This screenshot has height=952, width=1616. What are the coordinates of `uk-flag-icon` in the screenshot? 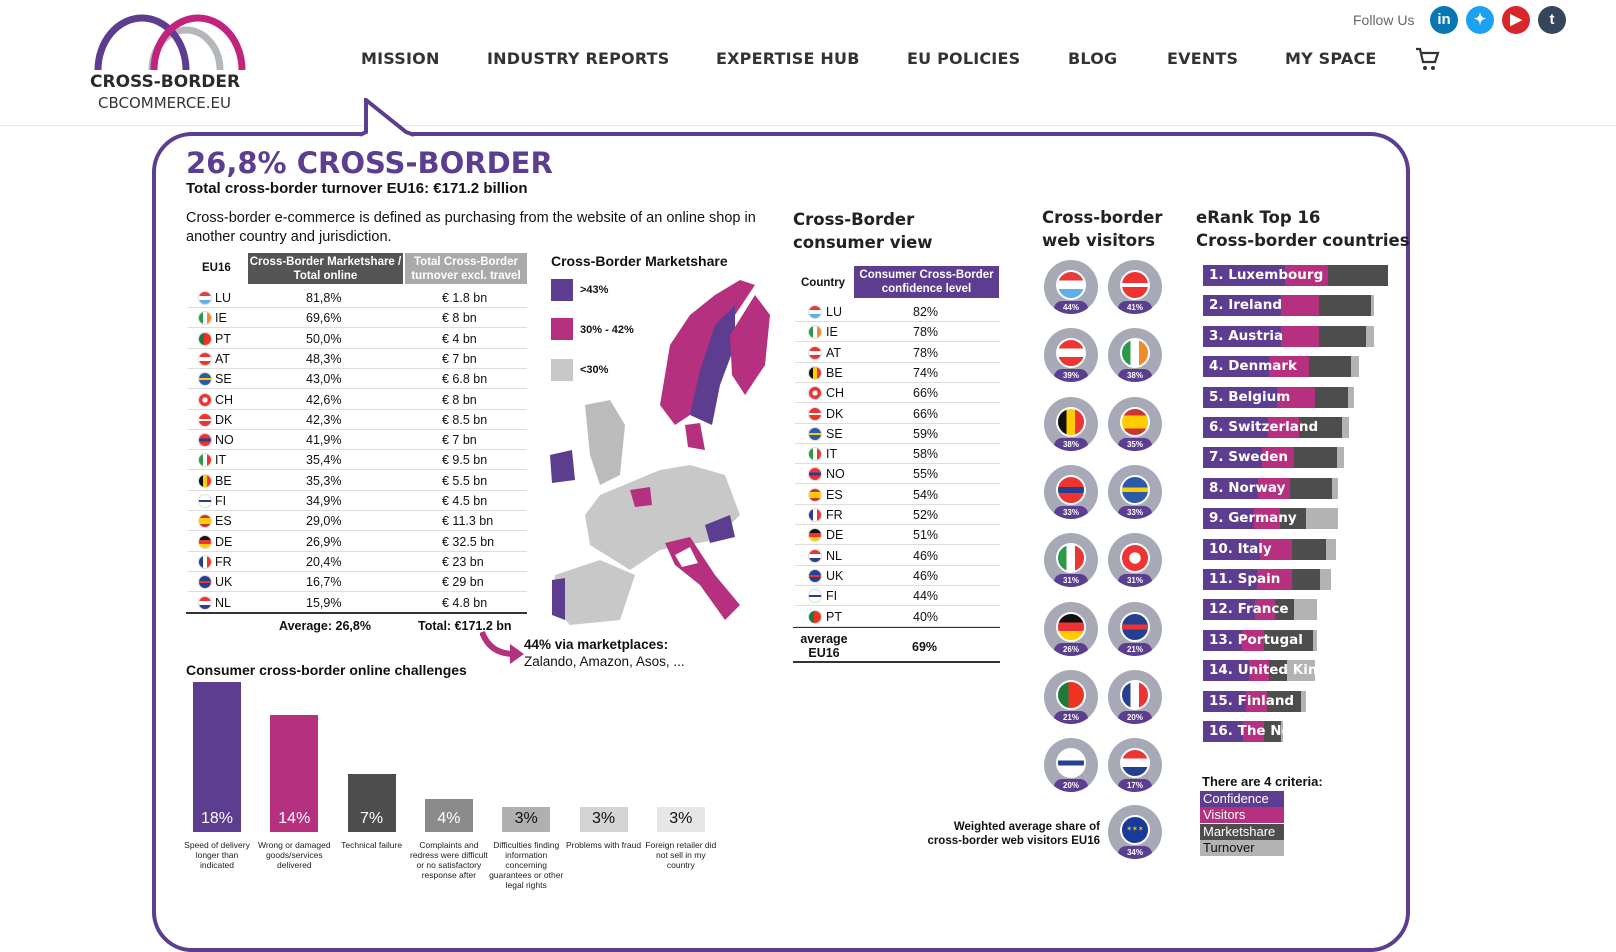 It's located at (815, 575).